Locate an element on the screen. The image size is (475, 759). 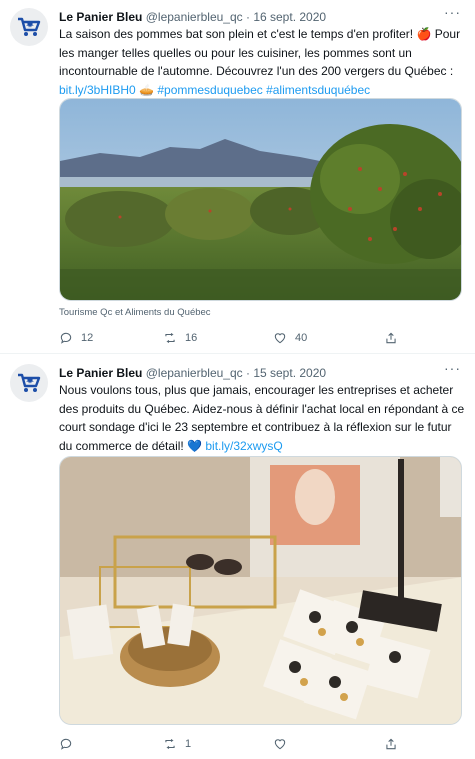
reply-button: 12 is located at coordinates (76, 338).